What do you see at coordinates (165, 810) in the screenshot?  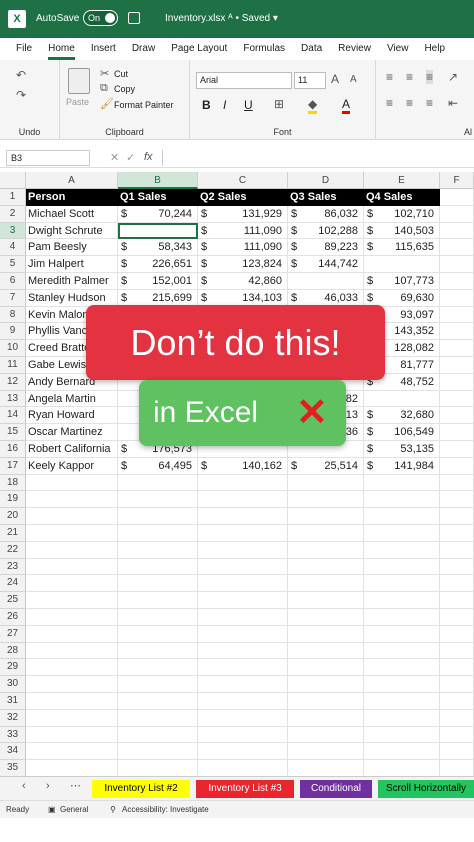 I see `status-accessibility: Accessibility: Investigate` at bounding box center [165, 810].